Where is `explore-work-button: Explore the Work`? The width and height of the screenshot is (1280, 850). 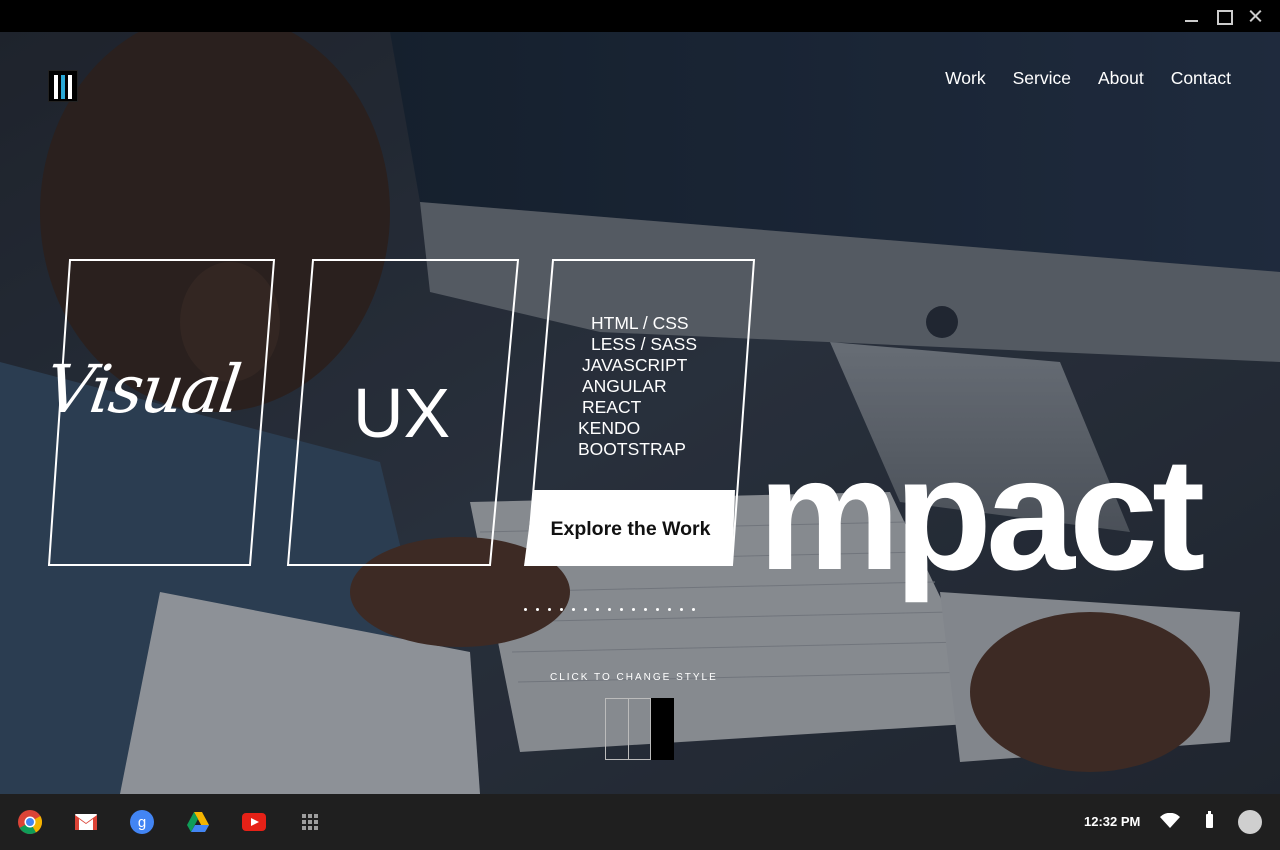
explore-work-button: Explore the Work is located at coordinates (630, 529).